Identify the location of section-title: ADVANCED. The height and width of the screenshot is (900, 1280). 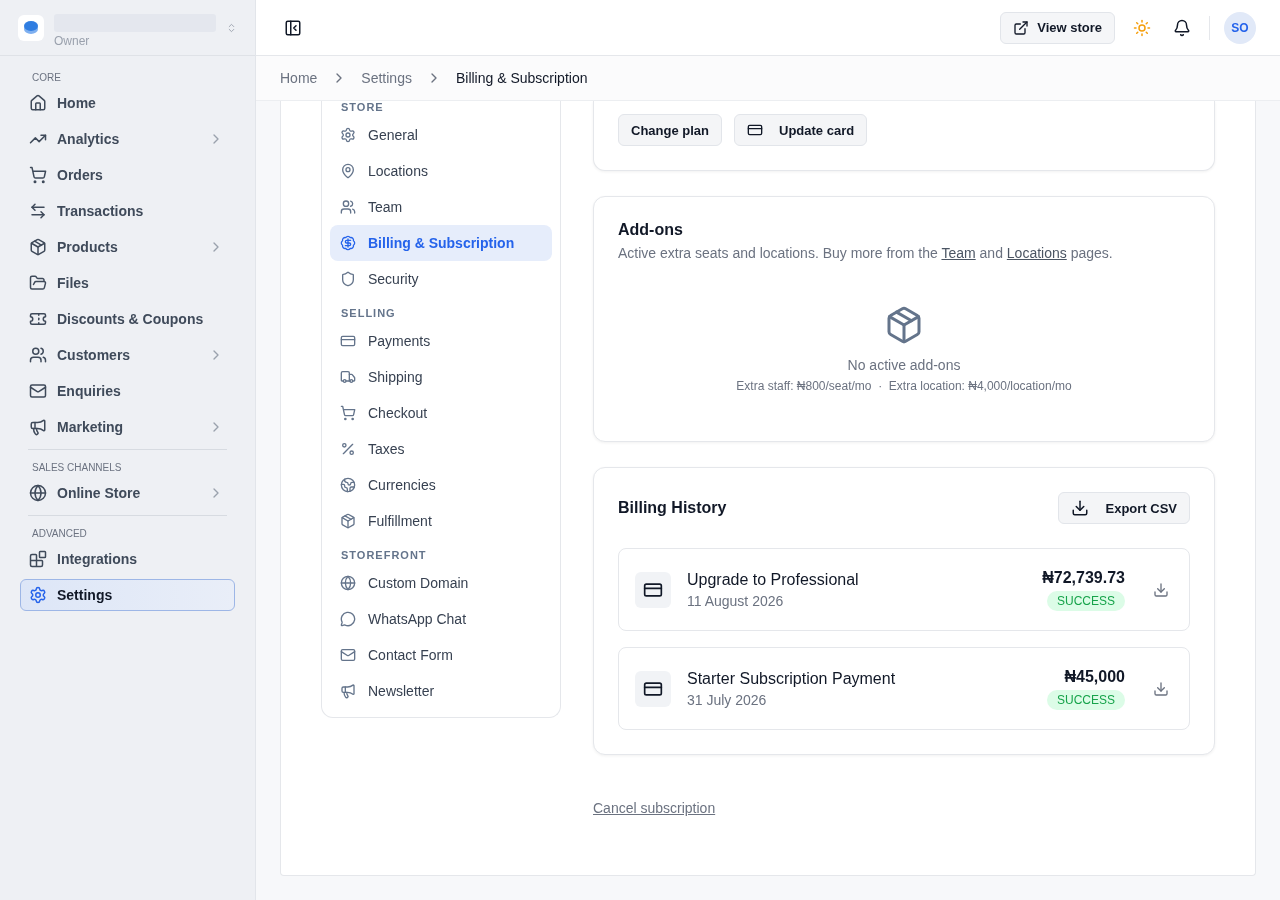
(59, 534).